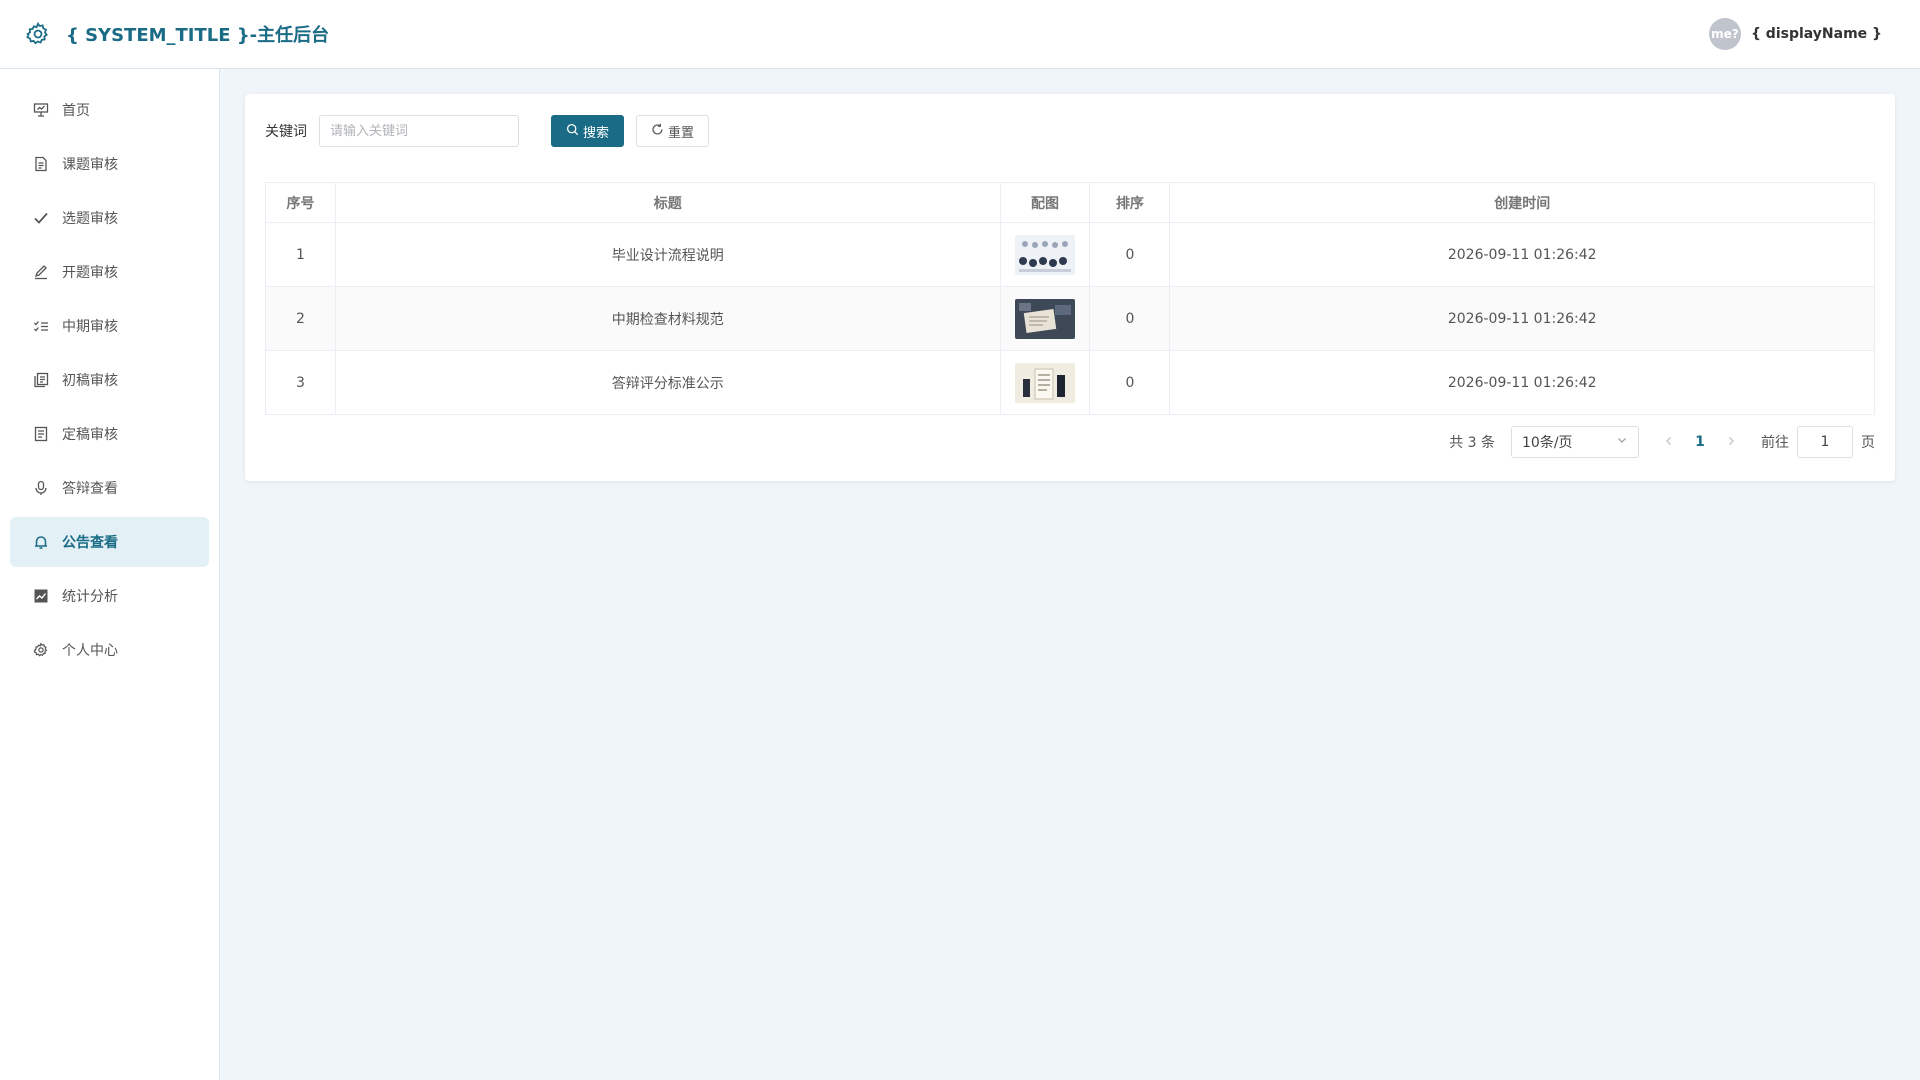 This screenshot has width=1920, height=1080. Describe the element at coordinates (76, 111) in the screenshot. I see `sidebar-item-label: 首页` at that location.